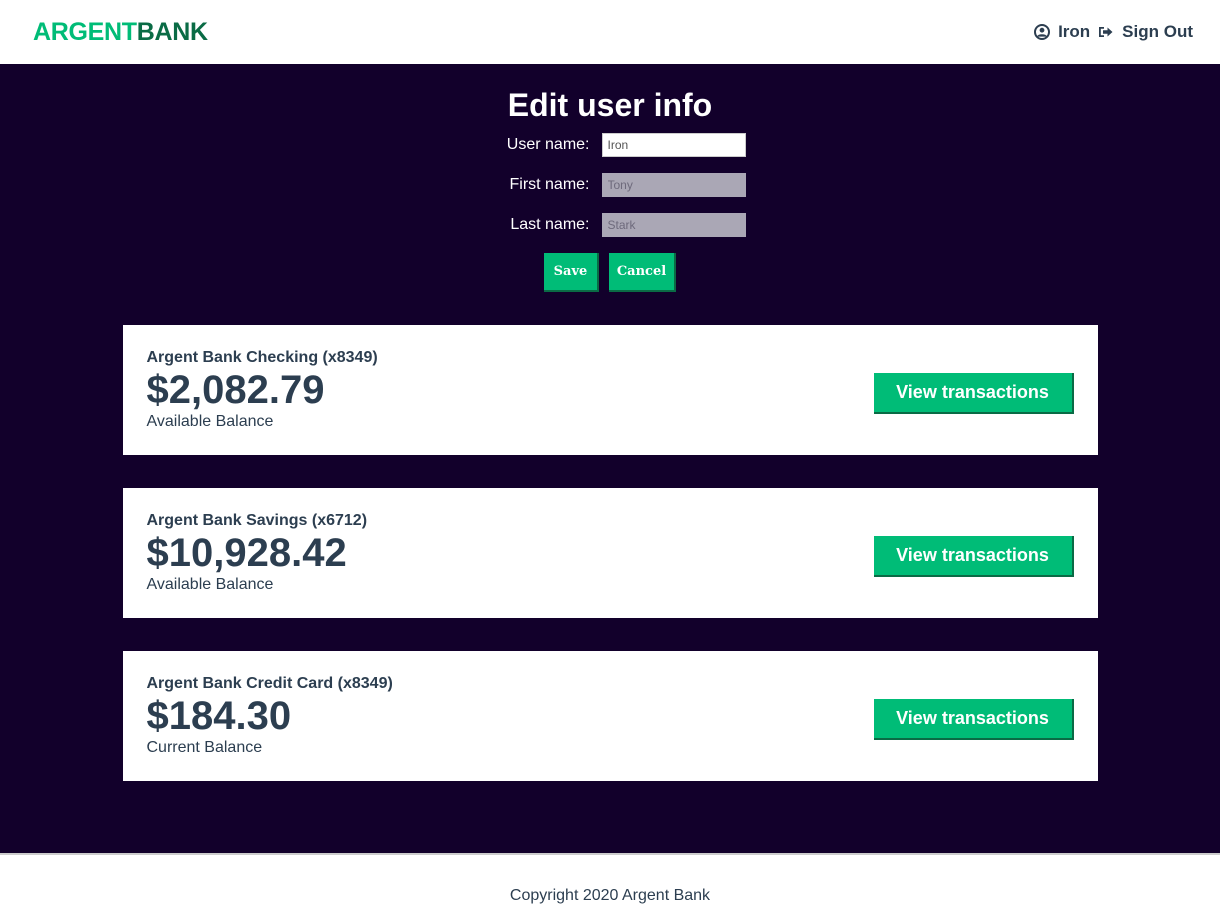 This screenshot has height=915, width=1220. I want to click on firstname-label: First name:, so click(549, 184).